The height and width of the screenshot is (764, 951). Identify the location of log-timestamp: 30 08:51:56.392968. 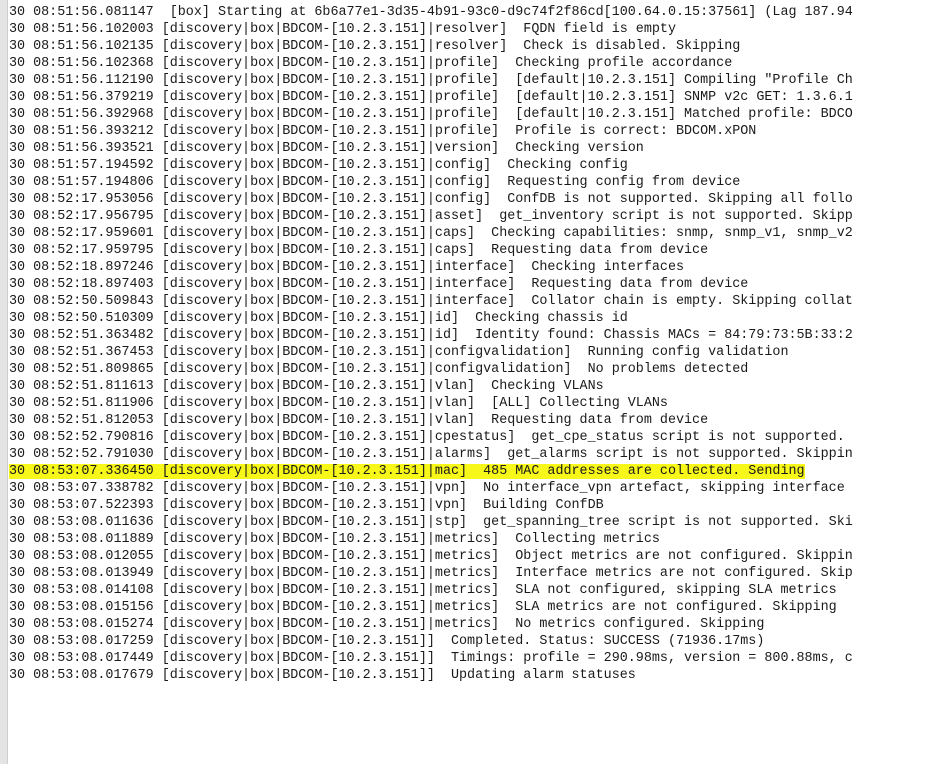
(81, 114).